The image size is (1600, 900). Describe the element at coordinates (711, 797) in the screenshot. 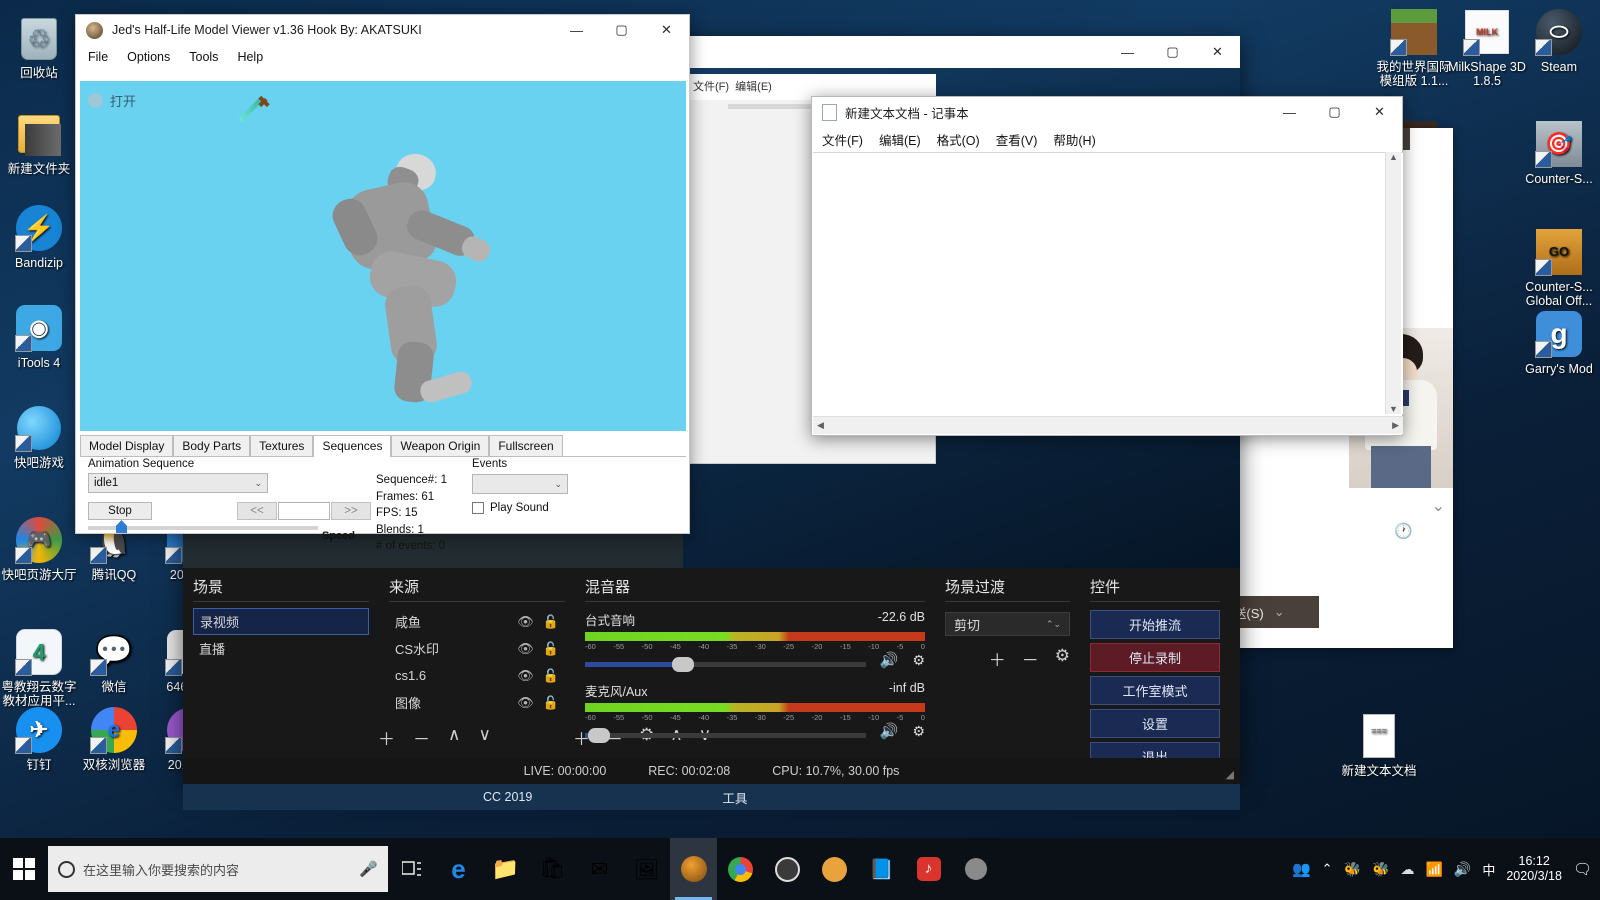

I see `background-app-strip: CC 2019 工具` at that location.